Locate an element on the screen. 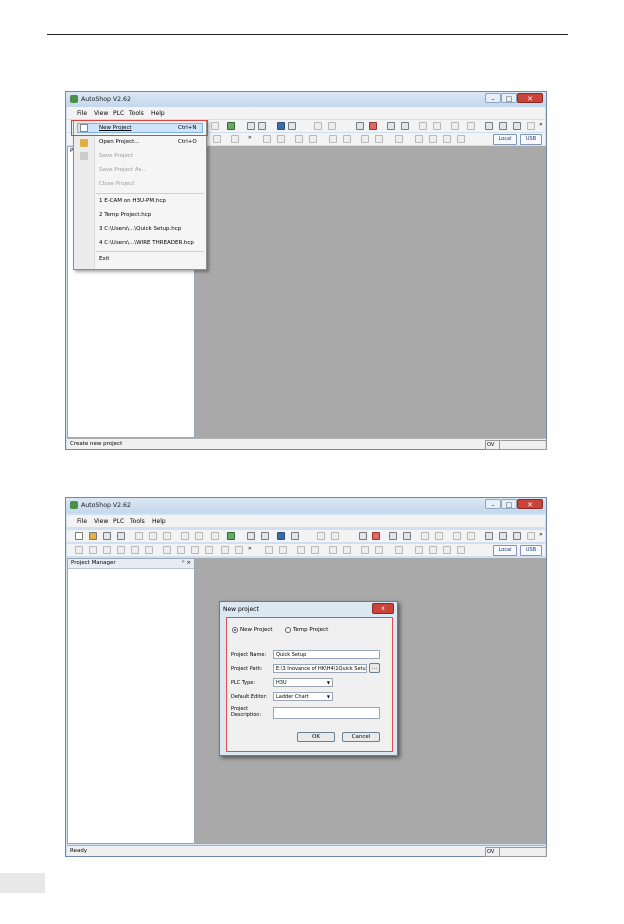 Image resolution: width=624 pixels, height=924 pixels. toolbar-overflow-2: » is located at coordinates (250, 137).